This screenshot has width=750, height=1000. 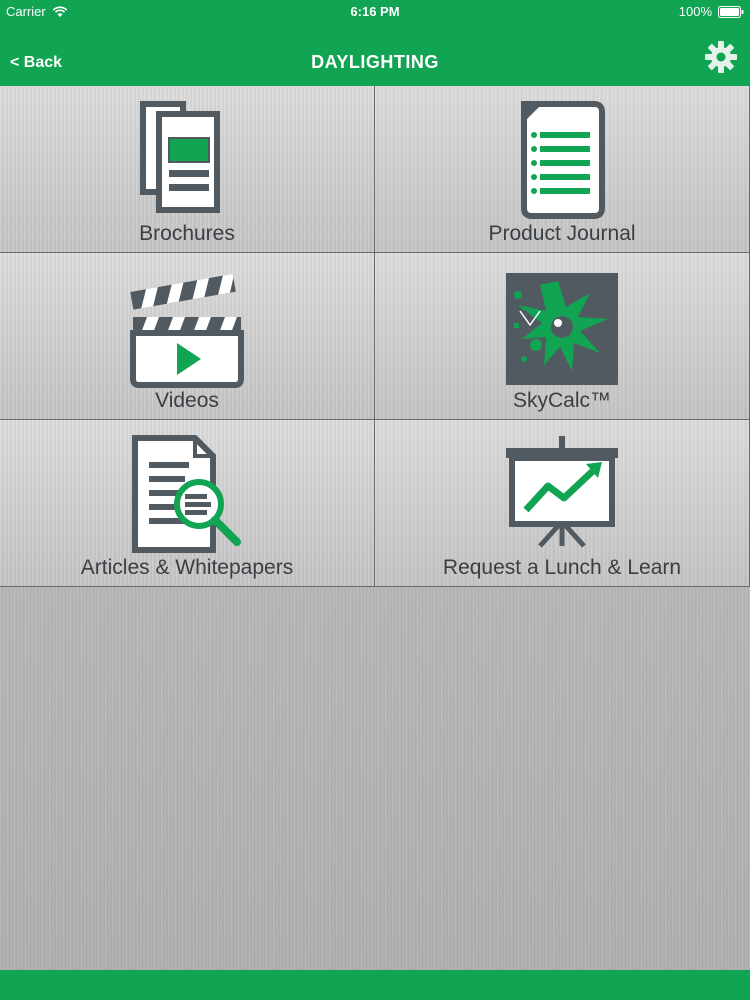 I want to click on bottom-bar, so click(x=375, y=985).